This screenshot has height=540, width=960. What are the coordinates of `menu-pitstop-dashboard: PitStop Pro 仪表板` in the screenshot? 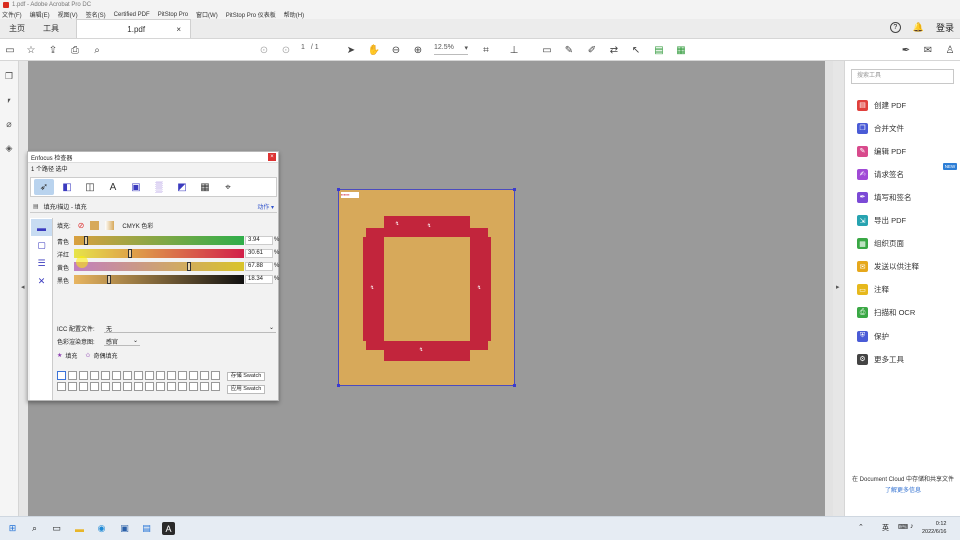 It's located at (251, 14).